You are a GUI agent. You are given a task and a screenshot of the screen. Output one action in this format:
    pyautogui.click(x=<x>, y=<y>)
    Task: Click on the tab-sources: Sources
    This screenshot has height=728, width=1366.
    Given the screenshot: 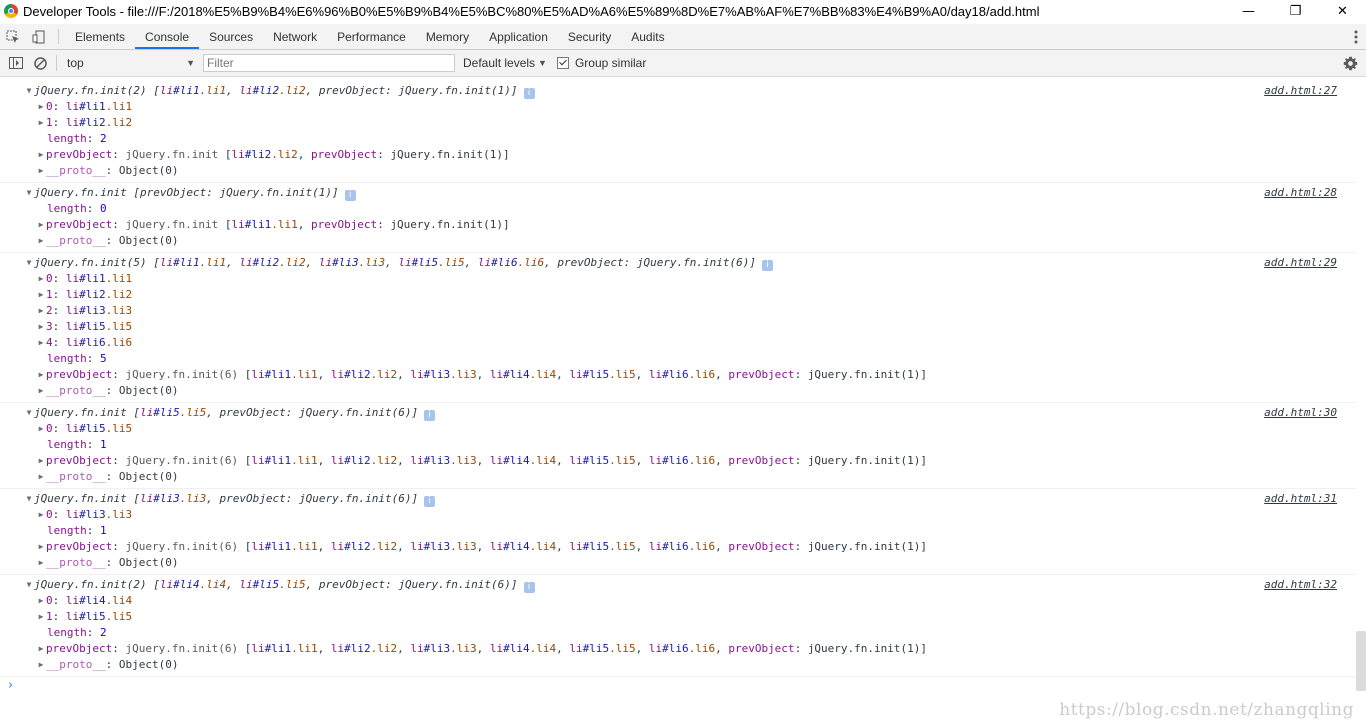 What is the action you would take?
    pyautogui.click(x=231, y=36)
    